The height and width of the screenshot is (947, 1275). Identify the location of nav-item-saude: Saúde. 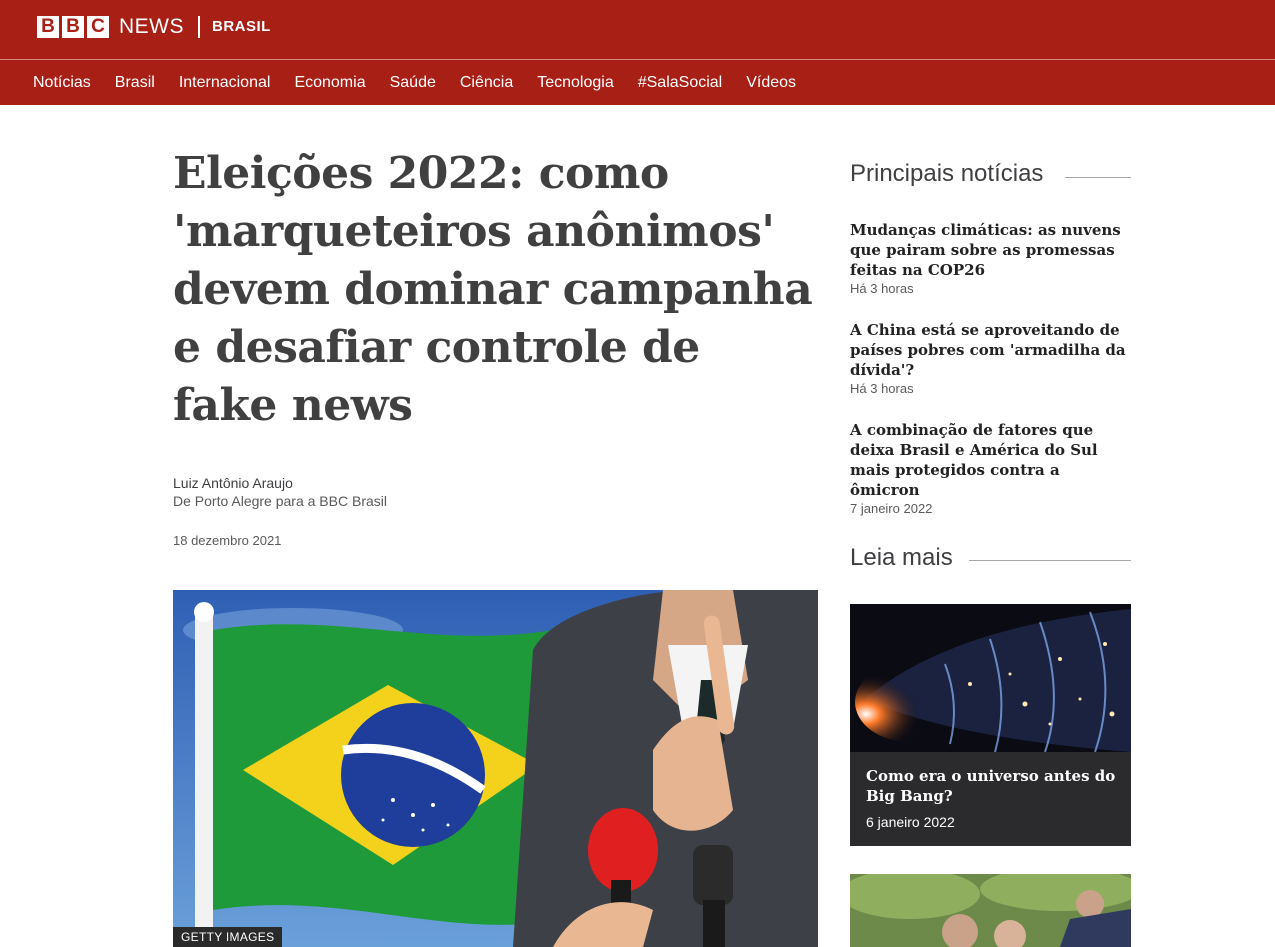
(413, 83).